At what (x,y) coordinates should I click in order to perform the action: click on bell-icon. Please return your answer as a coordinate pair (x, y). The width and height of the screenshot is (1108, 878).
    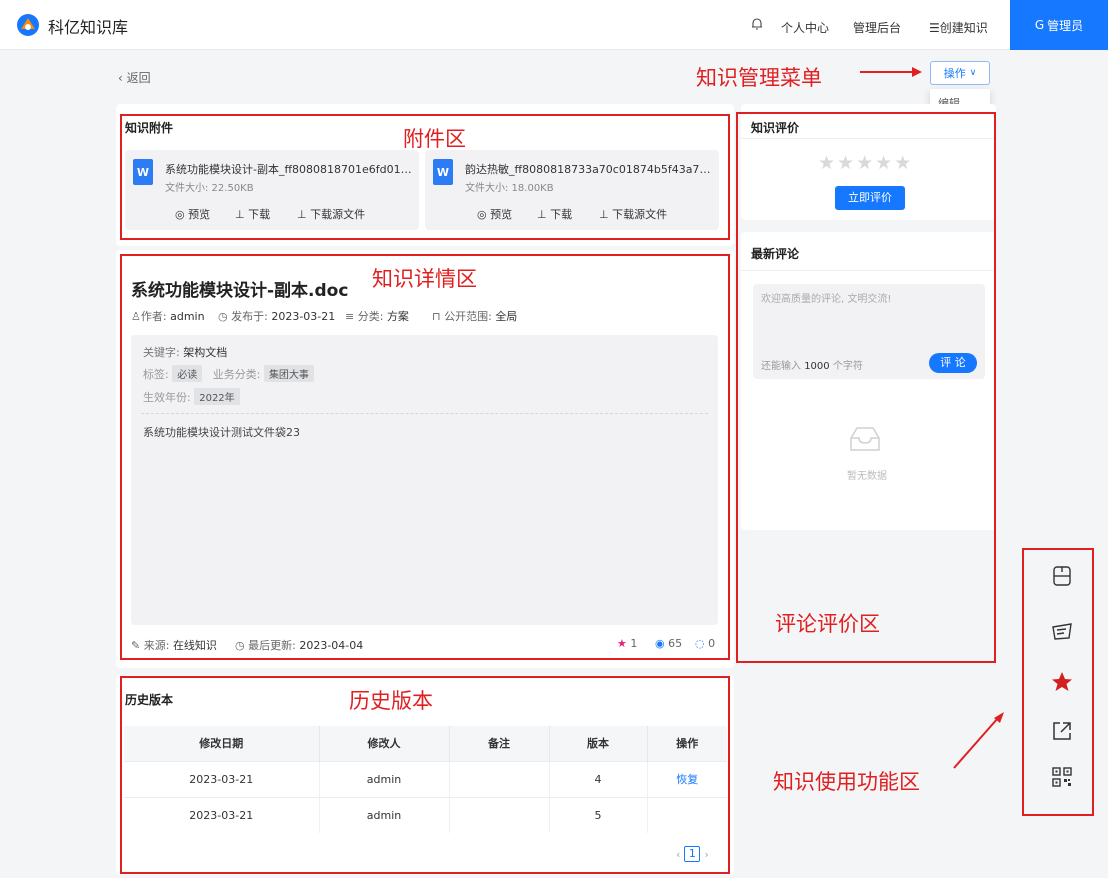
    Looking at the image, I should click on (757, 24).